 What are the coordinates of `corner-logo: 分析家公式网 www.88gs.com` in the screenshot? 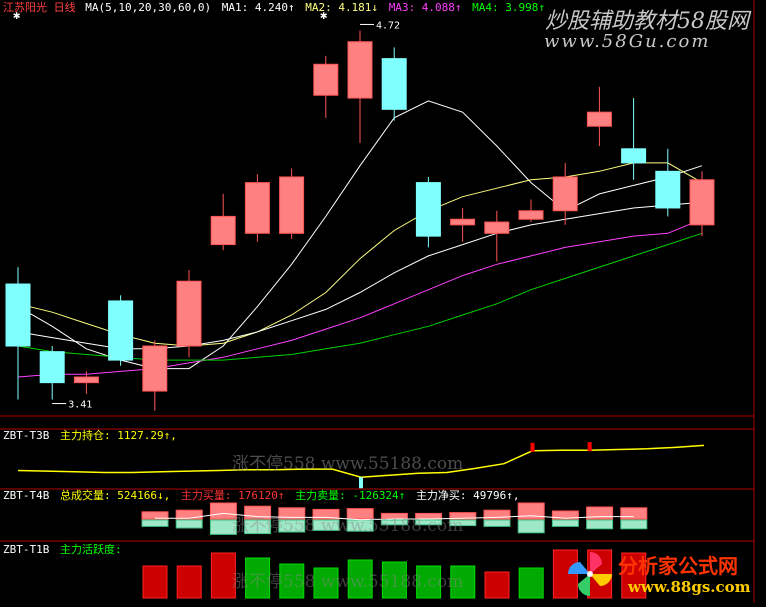 It's located at (661, 574).